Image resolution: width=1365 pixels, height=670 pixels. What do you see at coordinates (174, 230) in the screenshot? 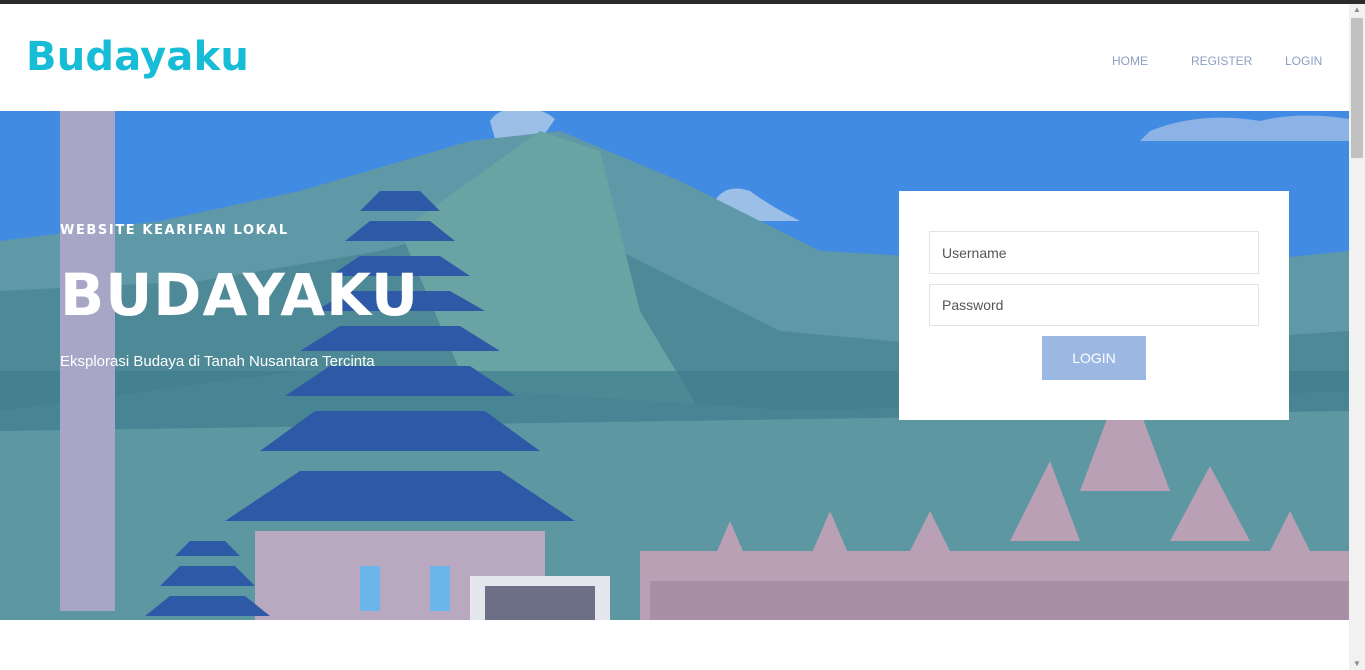
I see `hero-eyebrow: WEBSITE KEARIFAN LOKAL` at bounding box center [174, 230].